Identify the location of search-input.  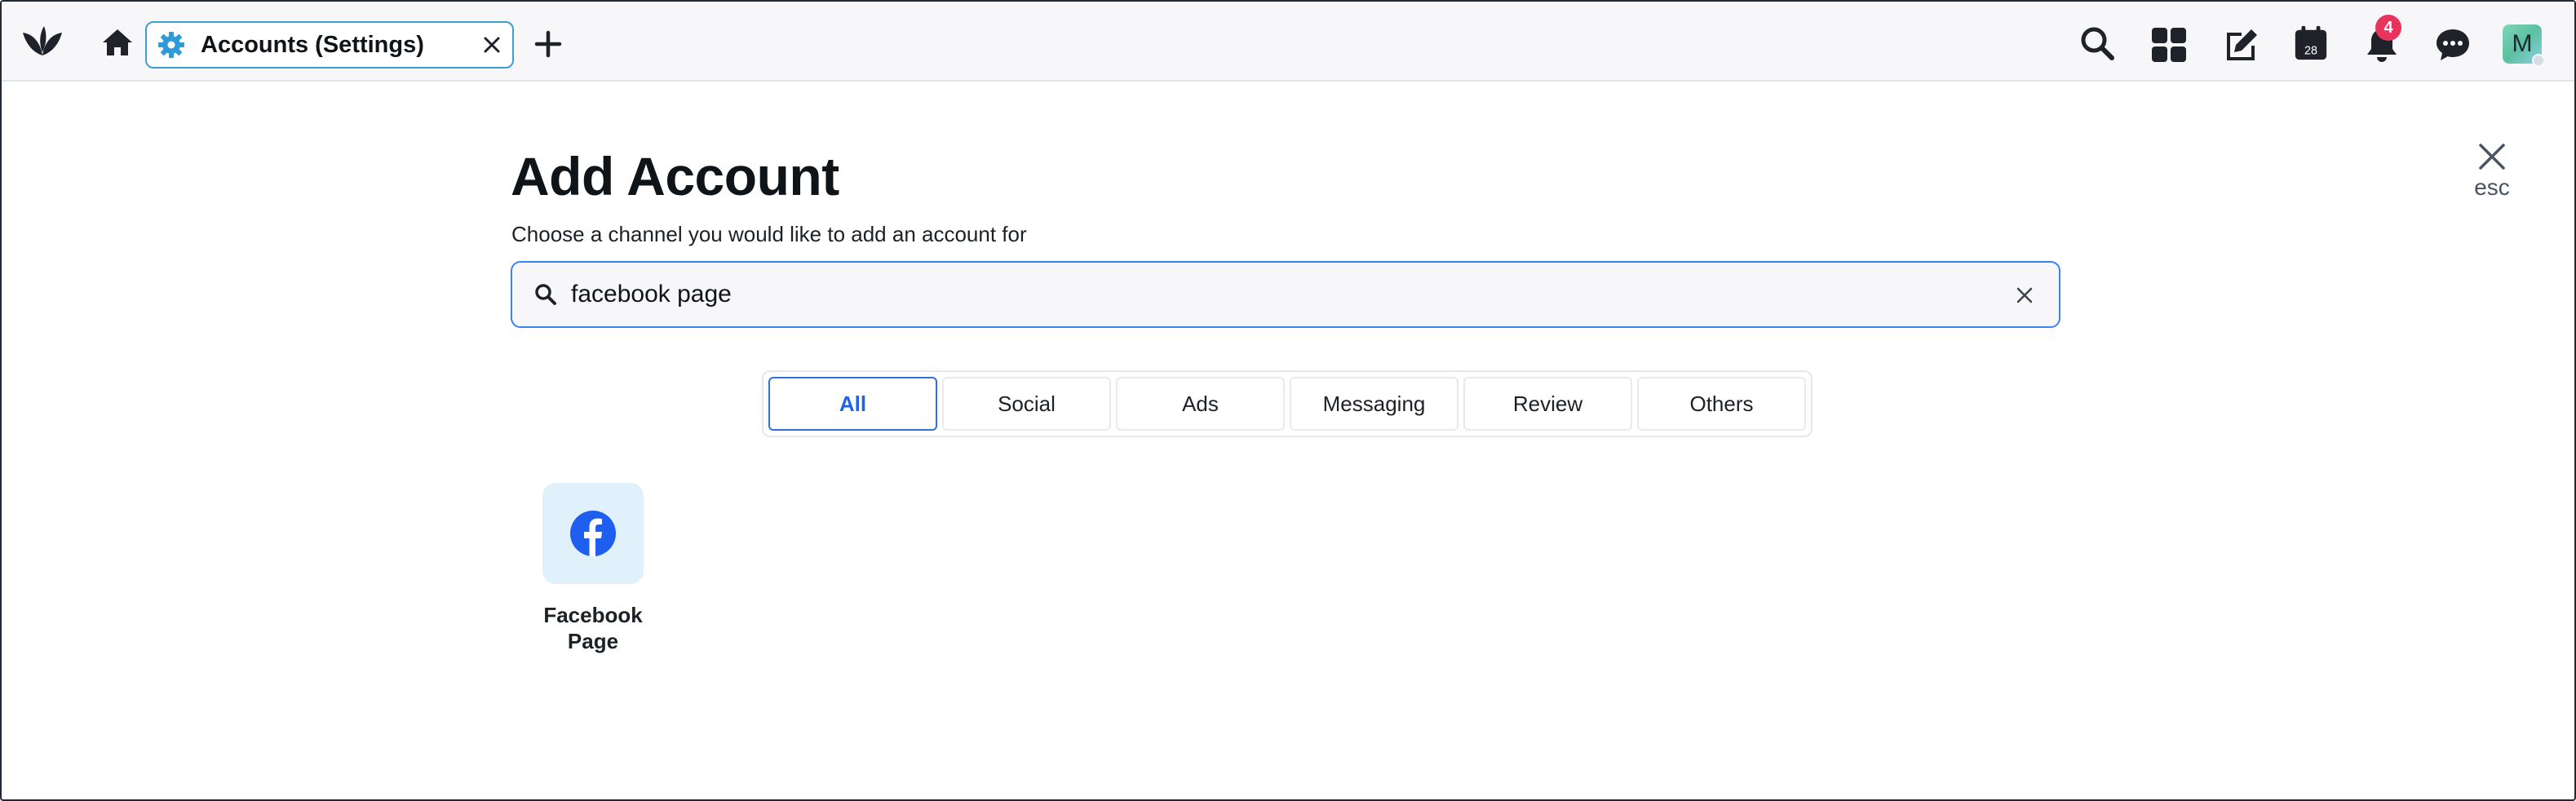
(1264, 295).